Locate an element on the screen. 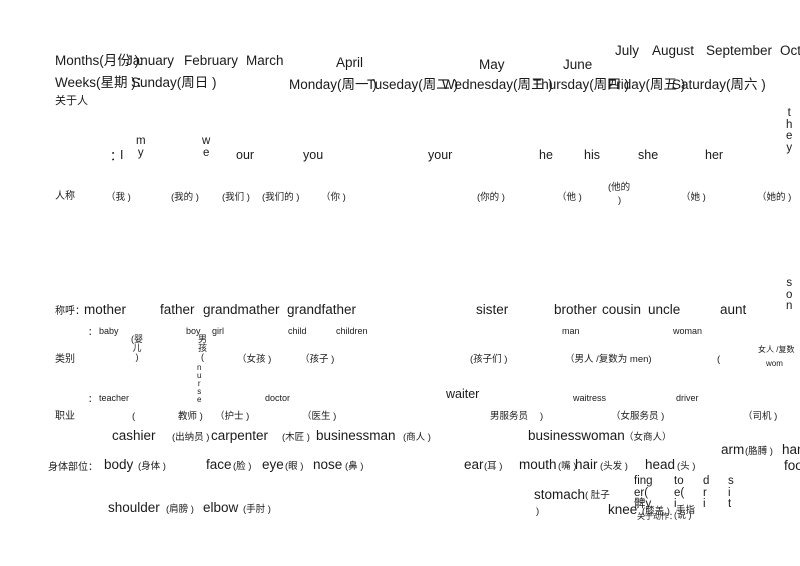 The height and width of the screenshot is (566, 800). gloss-waitress: （女服务员 ) is located at coordinates (638, 416).